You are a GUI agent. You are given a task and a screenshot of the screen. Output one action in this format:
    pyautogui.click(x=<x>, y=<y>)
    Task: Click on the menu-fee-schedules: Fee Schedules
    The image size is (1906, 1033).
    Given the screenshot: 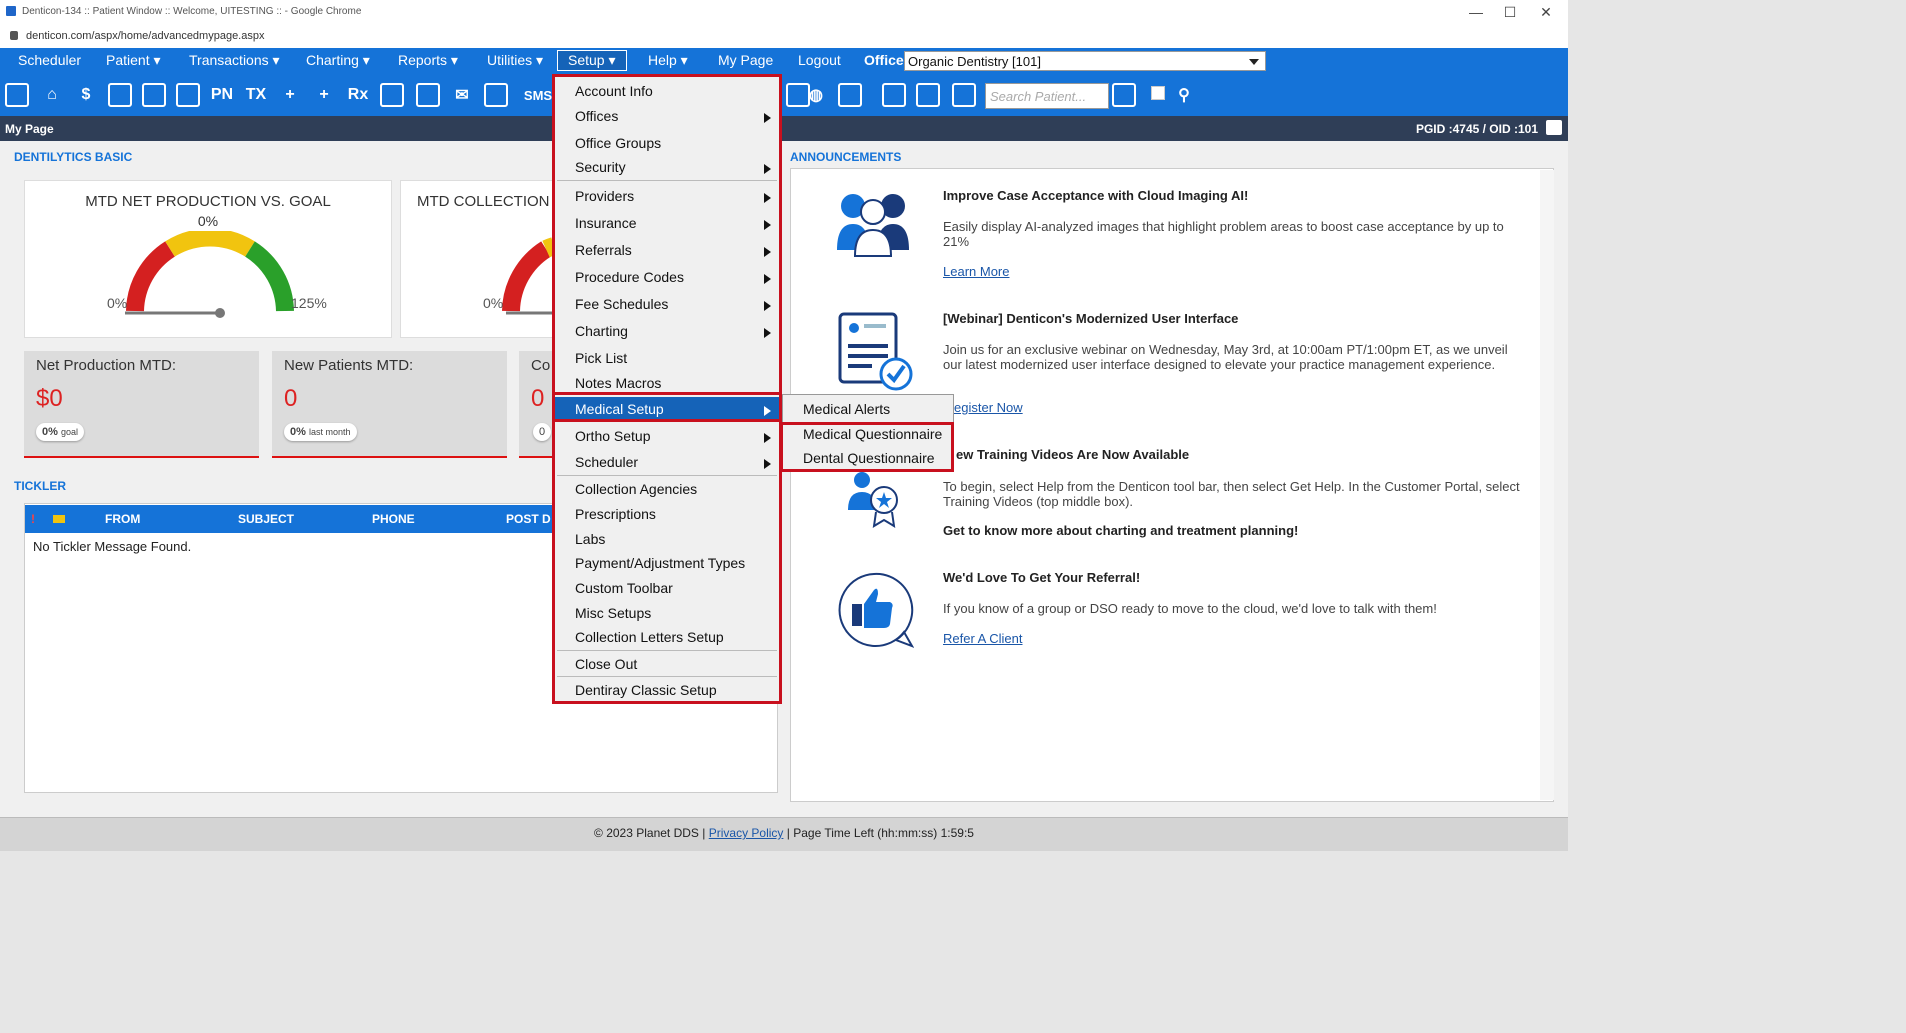 What is the action you would take?
    pyautogui.click(x=667, y=304)
    